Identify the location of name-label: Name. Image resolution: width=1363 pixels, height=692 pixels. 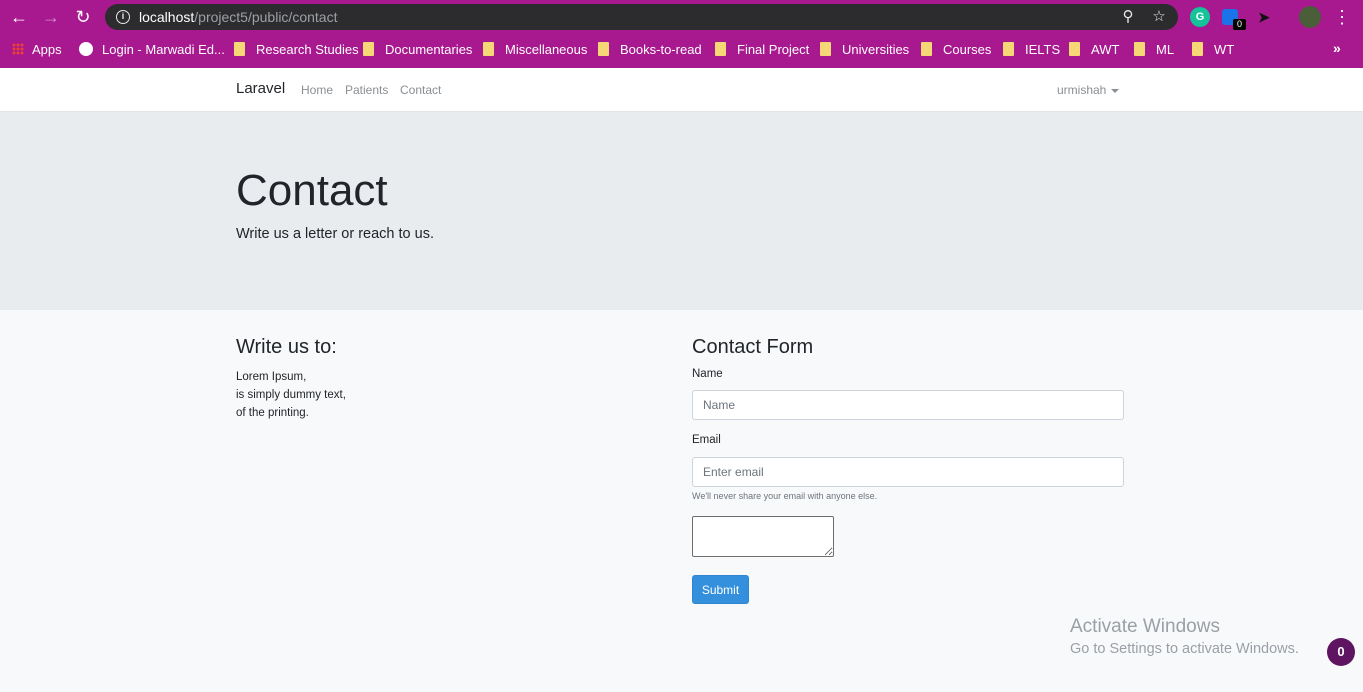
(707, 374).